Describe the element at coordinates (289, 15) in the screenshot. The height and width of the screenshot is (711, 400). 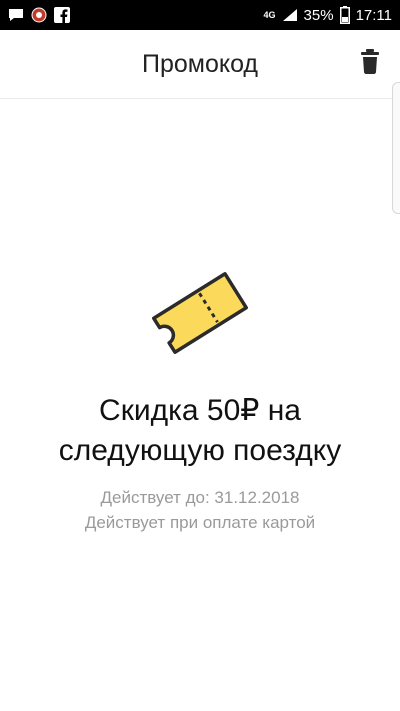
I see `signal-icon` at that location.